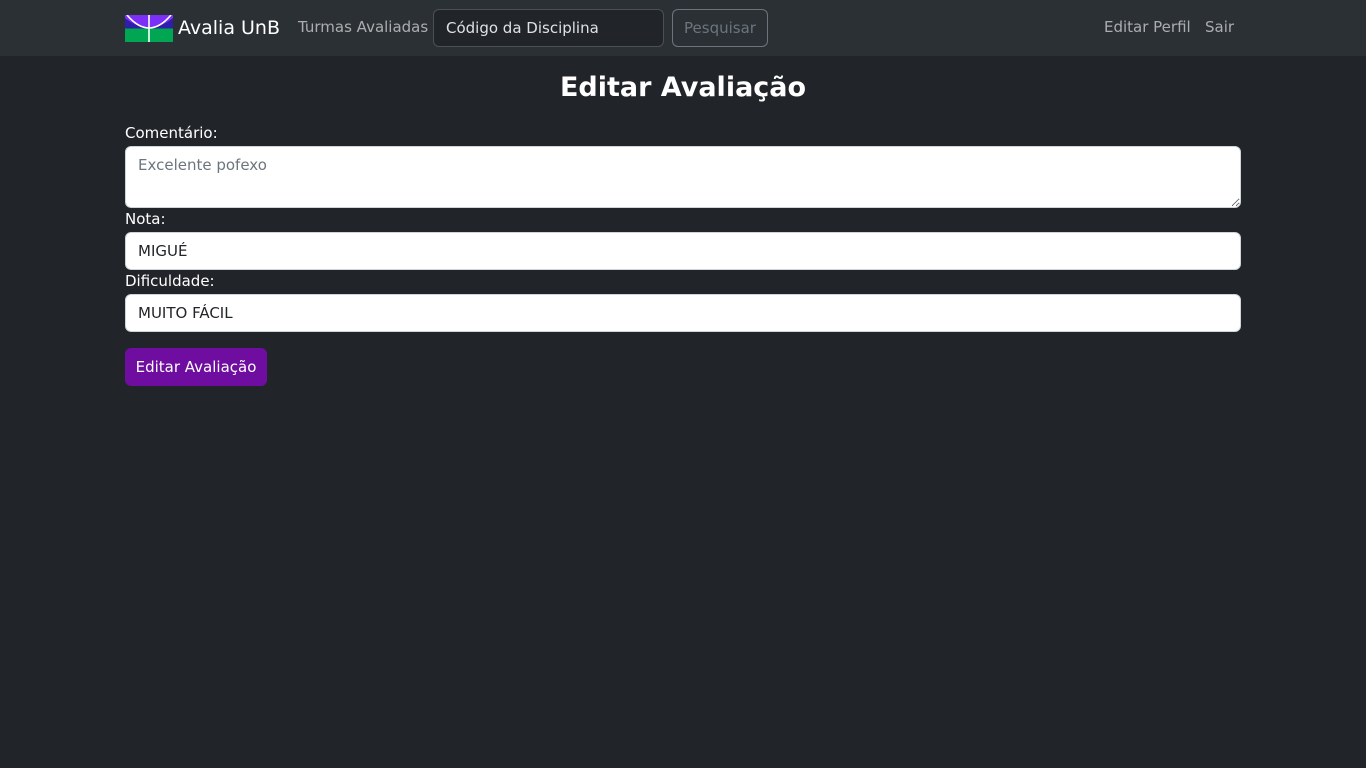 Image resolution: width=1366 pixels, height=768 pixels. I want to click on page-title: Editar Avaliação, so click(683, 87).